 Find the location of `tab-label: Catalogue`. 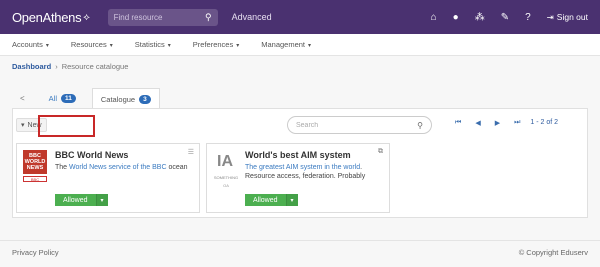

tab-label: Catalogue is located at coordinates (118, 99).